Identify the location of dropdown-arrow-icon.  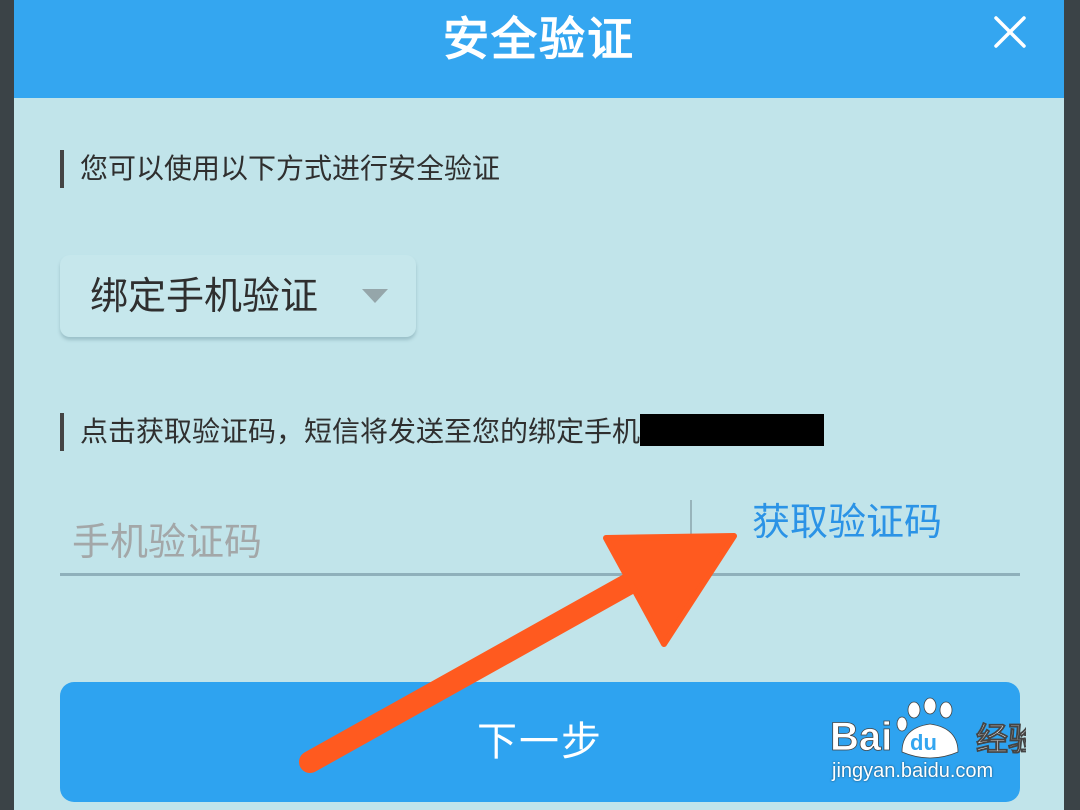
(375, 296).